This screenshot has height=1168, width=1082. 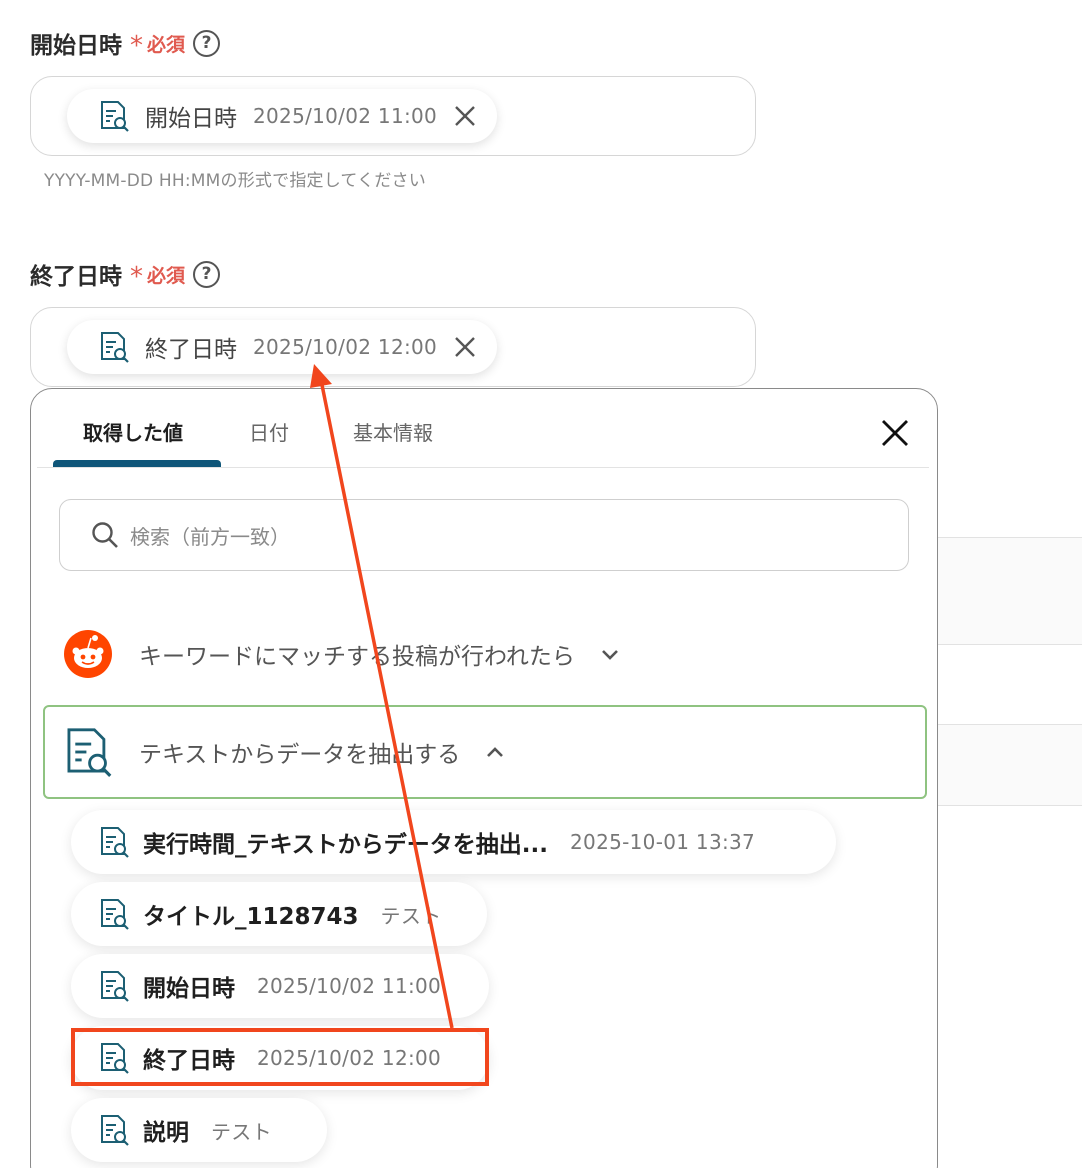 I want to click on group-extract-text: テキストからデータを抽出する, so click(x=485, y=752).